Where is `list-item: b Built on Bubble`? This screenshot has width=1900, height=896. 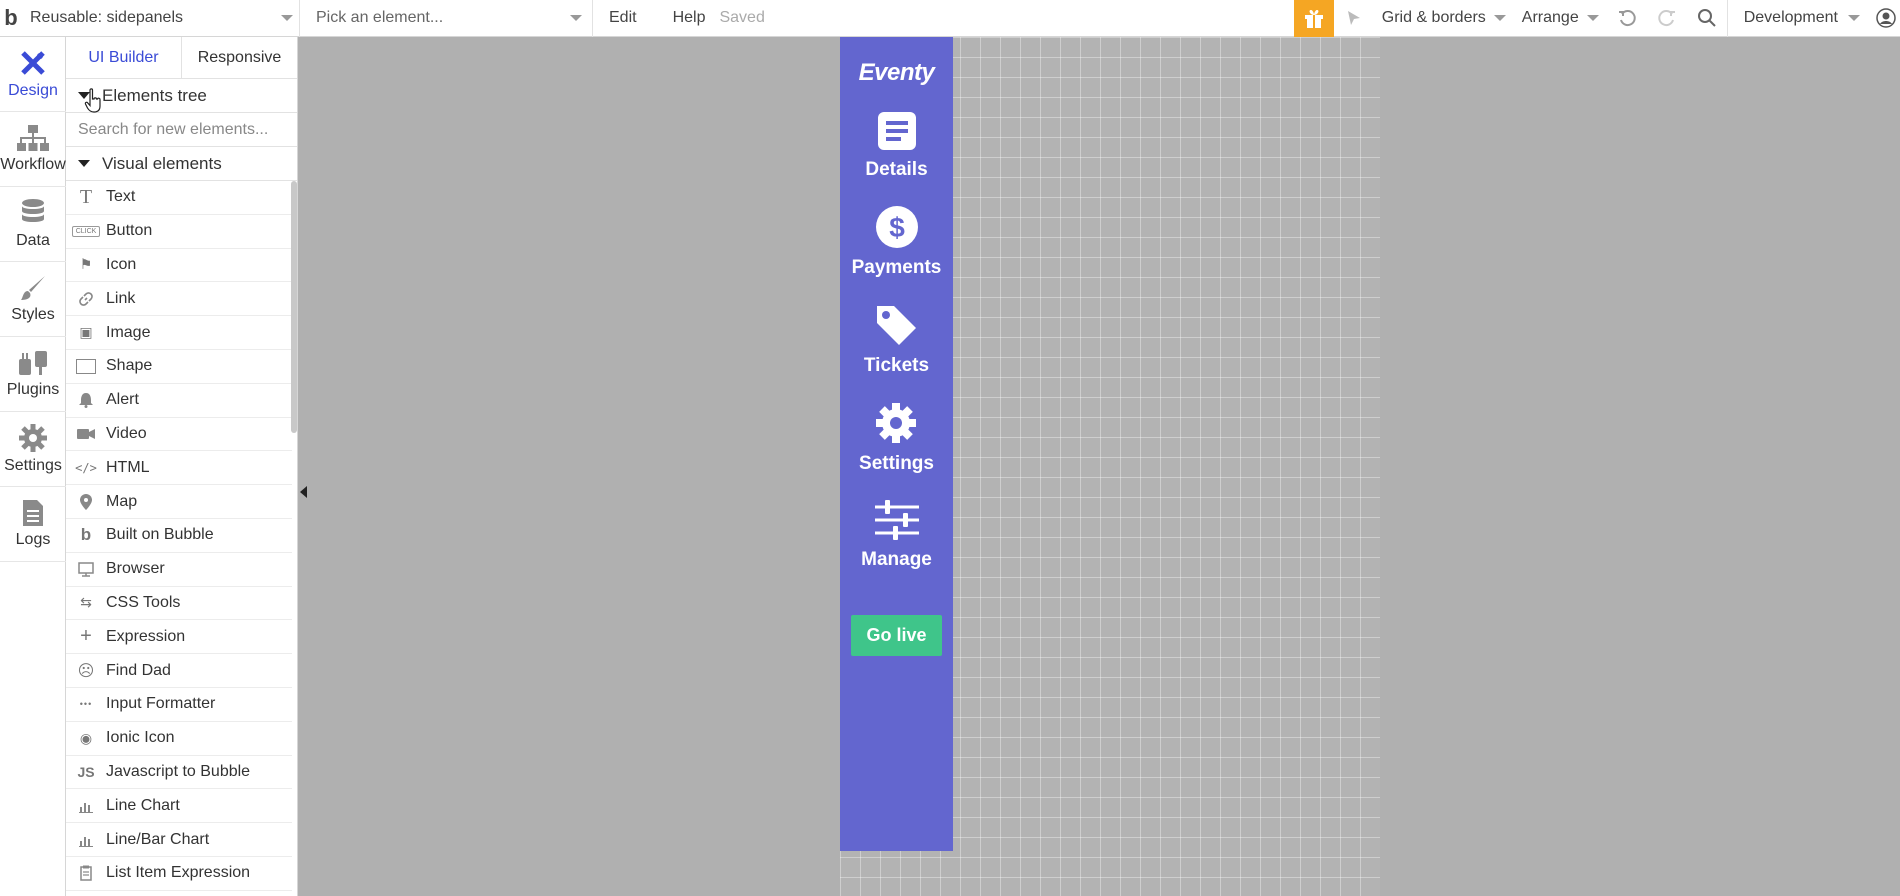 list-item: b Built on Bubble is located at coordinates (179, 536).